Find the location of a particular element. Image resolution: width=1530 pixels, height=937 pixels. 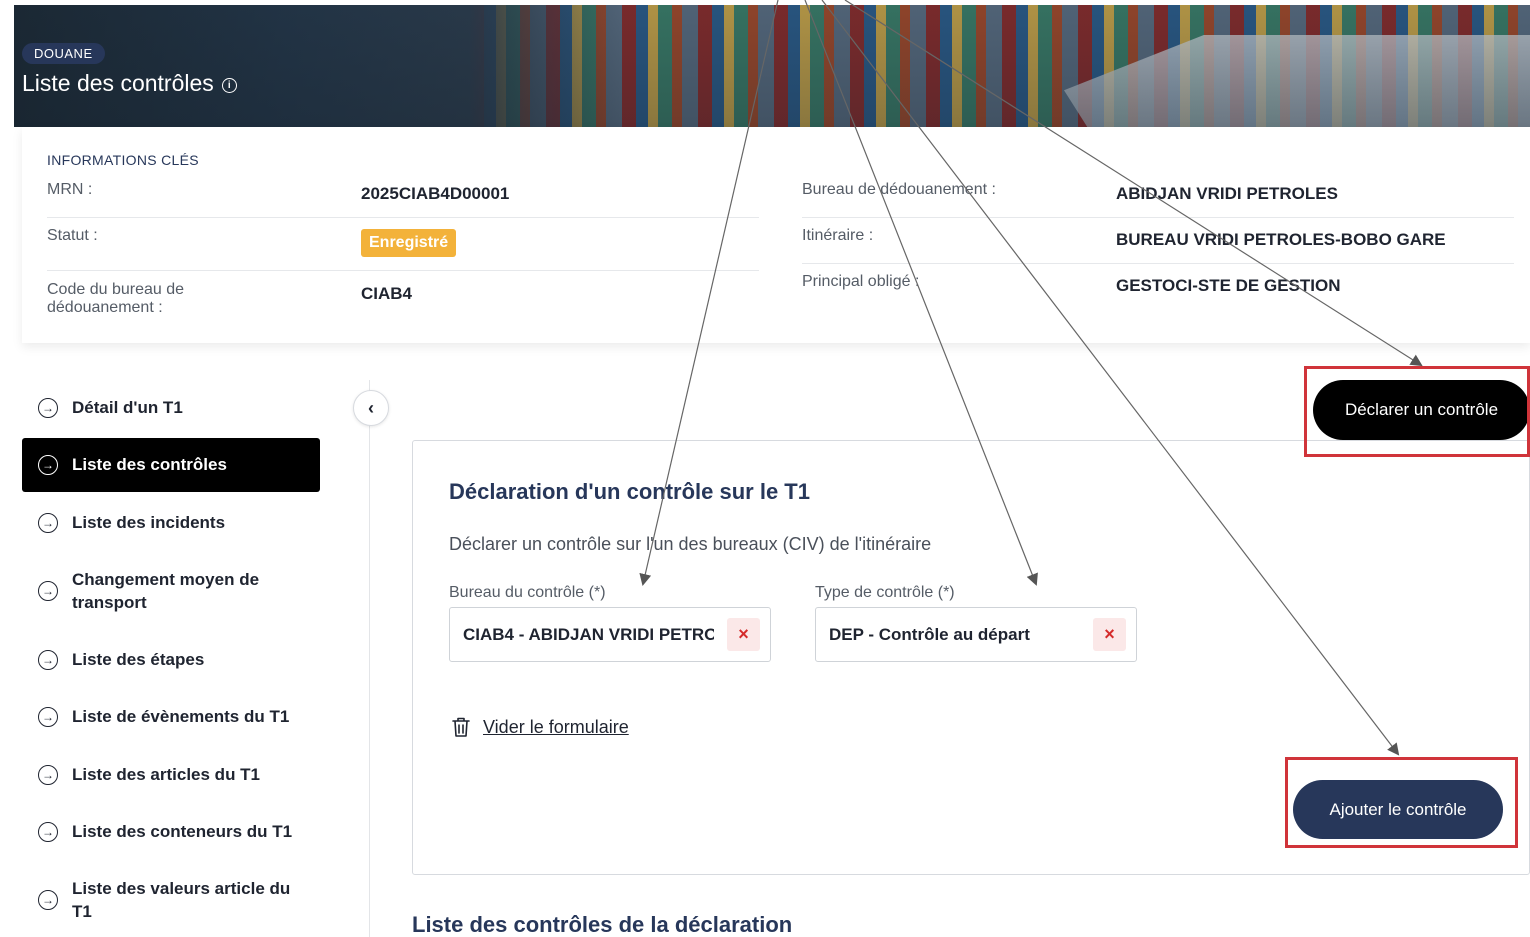

collapse-sidebar-button: ‹ is located at coordinates (371, 408).